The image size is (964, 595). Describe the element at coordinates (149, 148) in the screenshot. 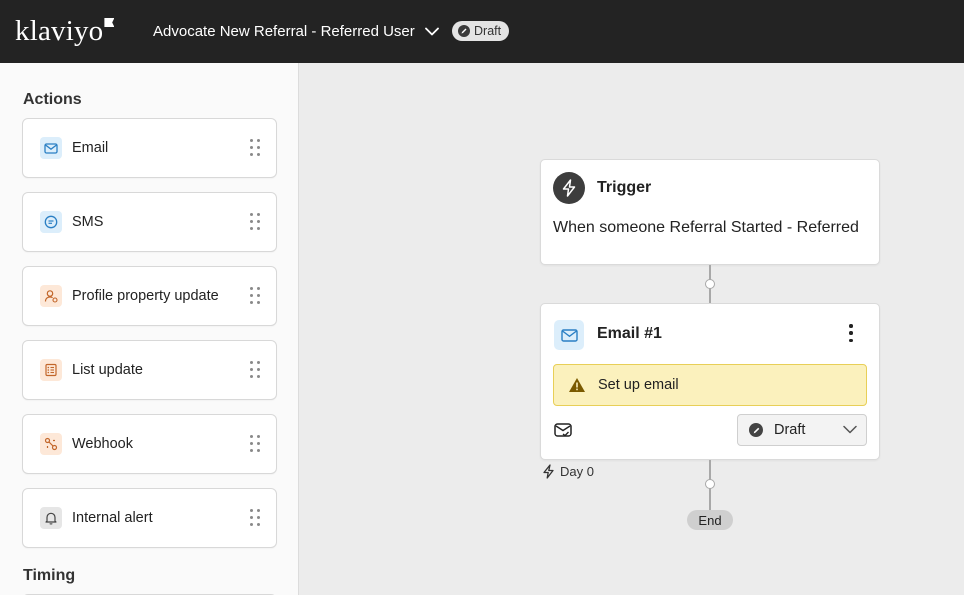

I see `action-email: Email` at that location.